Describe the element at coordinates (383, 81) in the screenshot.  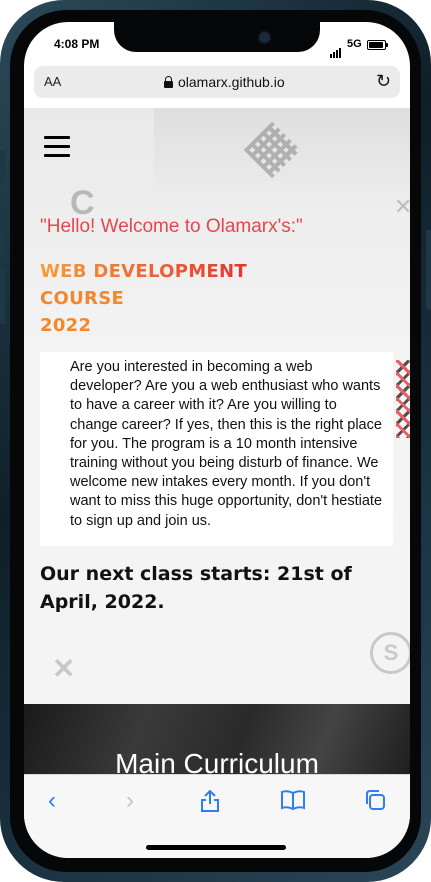
I see `reload-icon: ↻` at that location.